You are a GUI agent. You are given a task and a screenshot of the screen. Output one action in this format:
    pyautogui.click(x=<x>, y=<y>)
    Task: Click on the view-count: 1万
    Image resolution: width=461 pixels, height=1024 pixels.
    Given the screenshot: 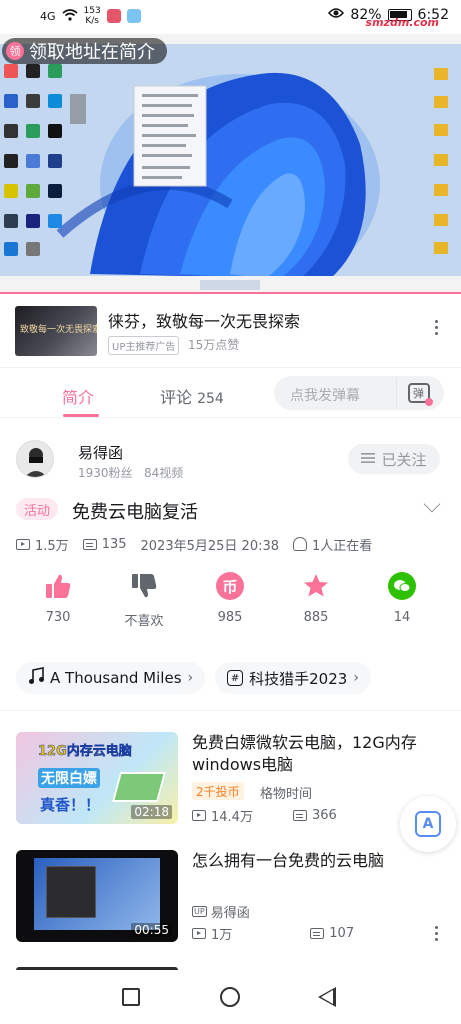 What is the action you would take?
    pyautogui.click(x=212, y=933)
    